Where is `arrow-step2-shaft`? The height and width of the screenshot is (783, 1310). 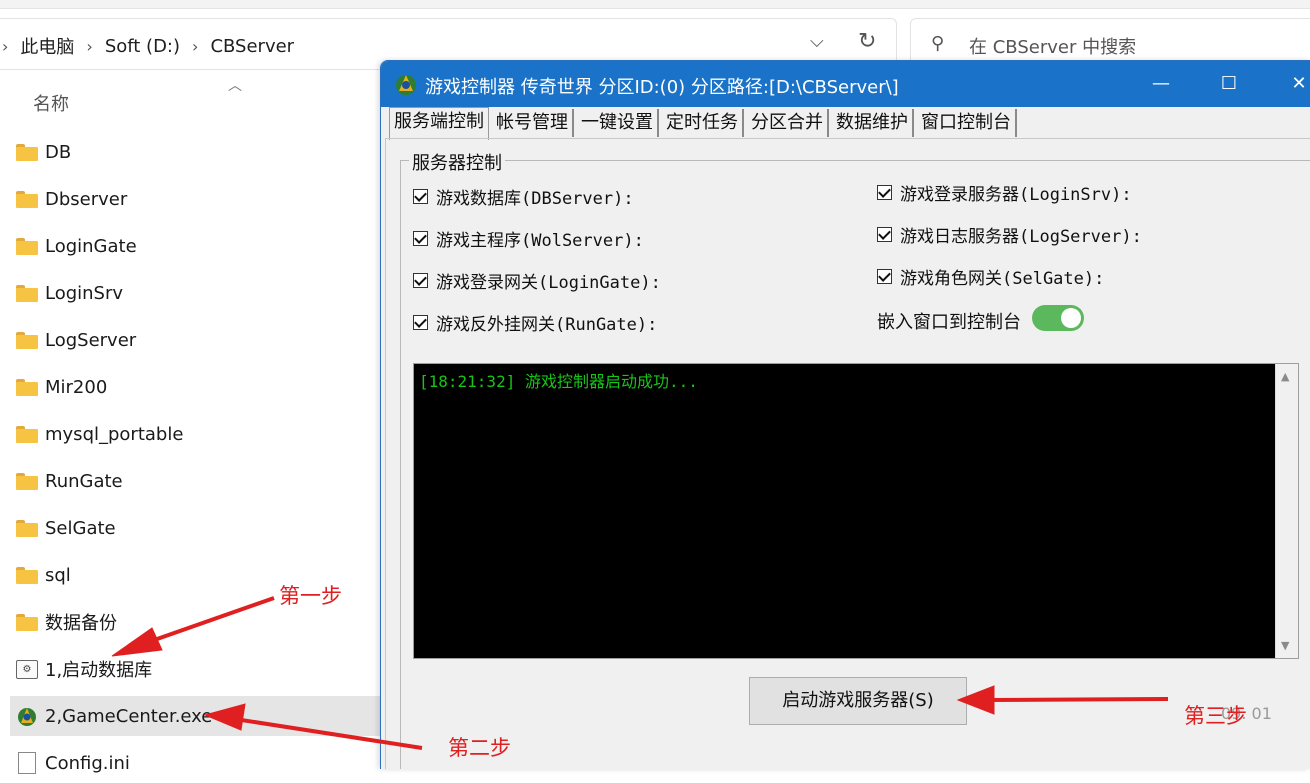 arrow-step2-shaft is located at coordinates (328, 733).